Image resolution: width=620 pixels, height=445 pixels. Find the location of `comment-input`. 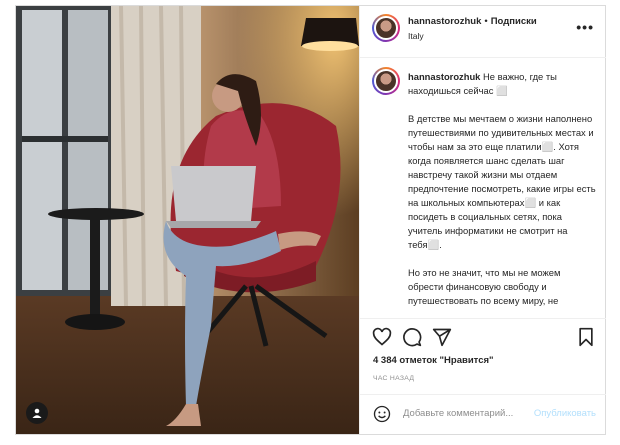

comment-input is located at coordinates (468, 413).